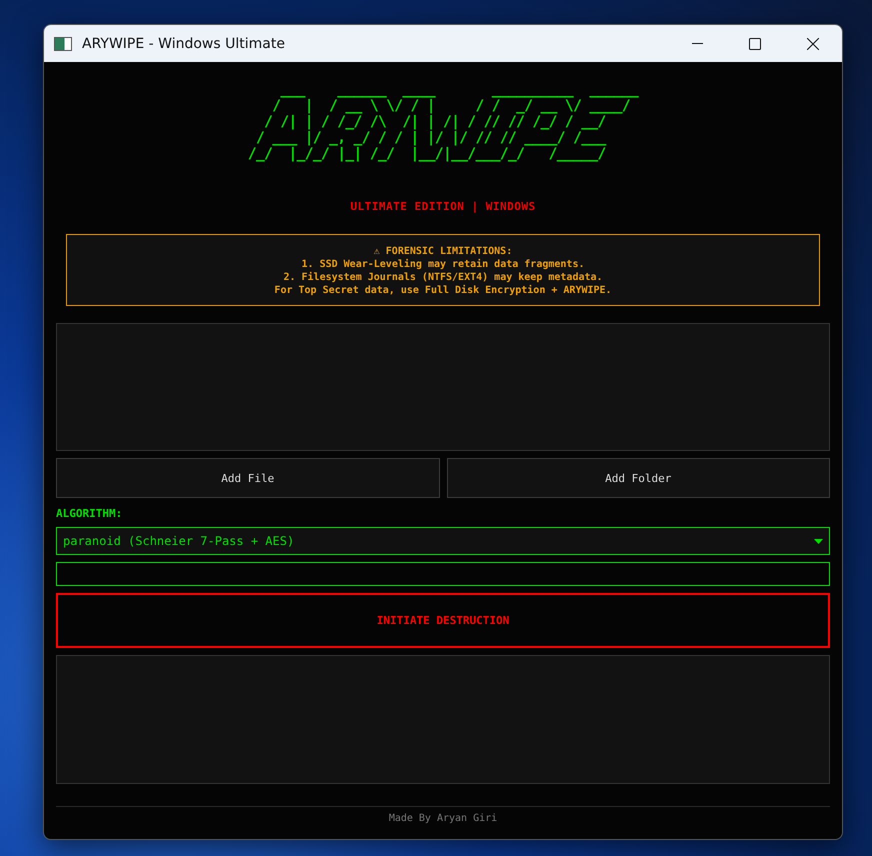 Image resolution: width=872 pixels, height=856 pixels. Describe the element at coordinates (443, 206) in the screenshot. I see `edition-subtitle: ULTIMATE EDITION | WINDOWS` at that location.